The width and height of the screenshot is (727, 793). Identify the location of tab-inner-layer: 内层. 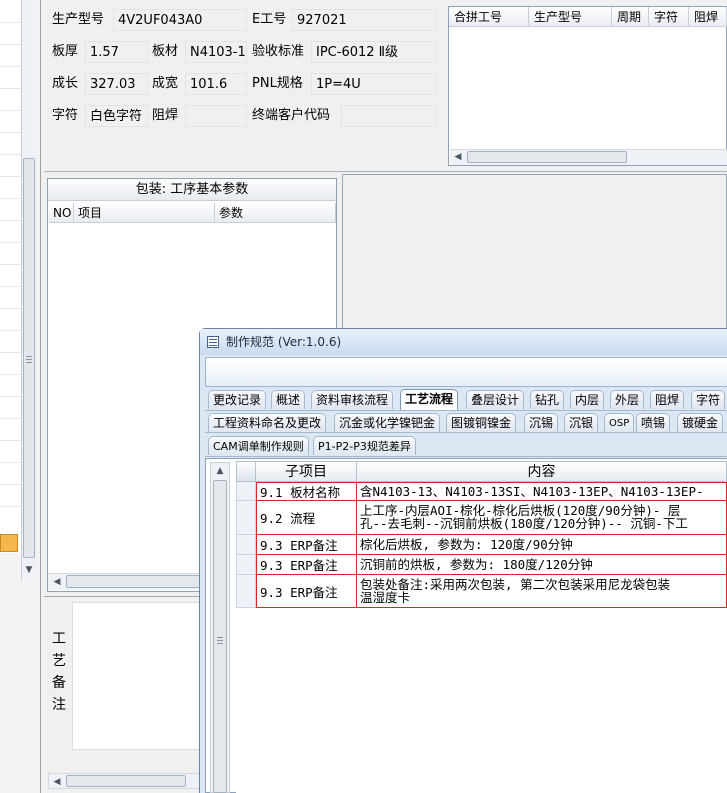
(587, 399).